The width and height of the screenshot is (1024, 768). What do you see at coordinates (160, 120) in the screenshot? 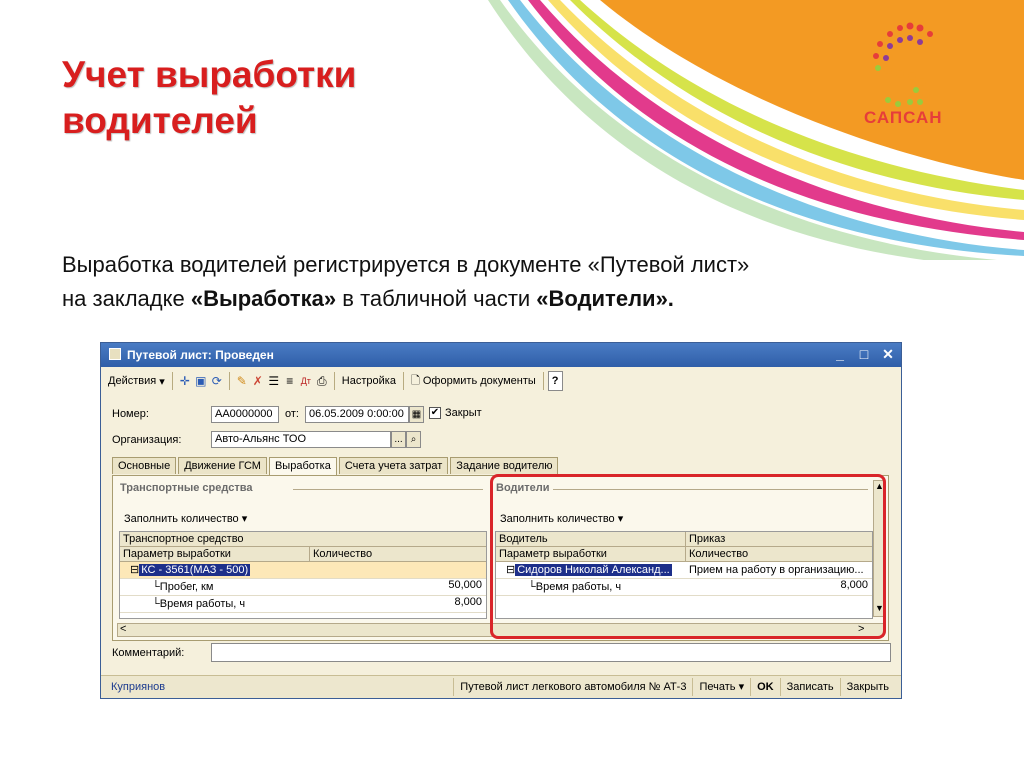
I see `title-line-2: водителей` at bounding box center [160, 120].